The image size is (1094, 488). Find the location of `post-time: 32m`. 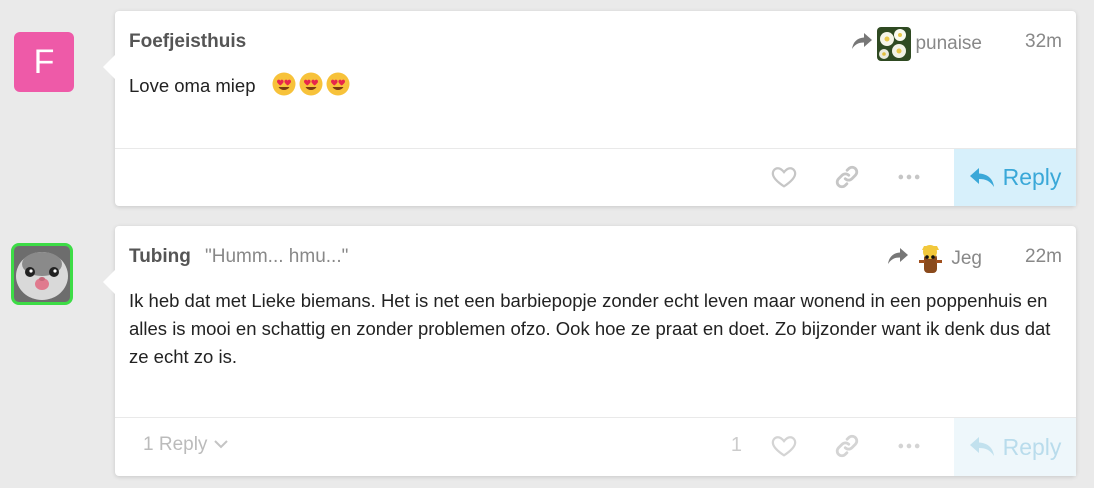

post-time: 32m is located at coordinates (1043, 42).